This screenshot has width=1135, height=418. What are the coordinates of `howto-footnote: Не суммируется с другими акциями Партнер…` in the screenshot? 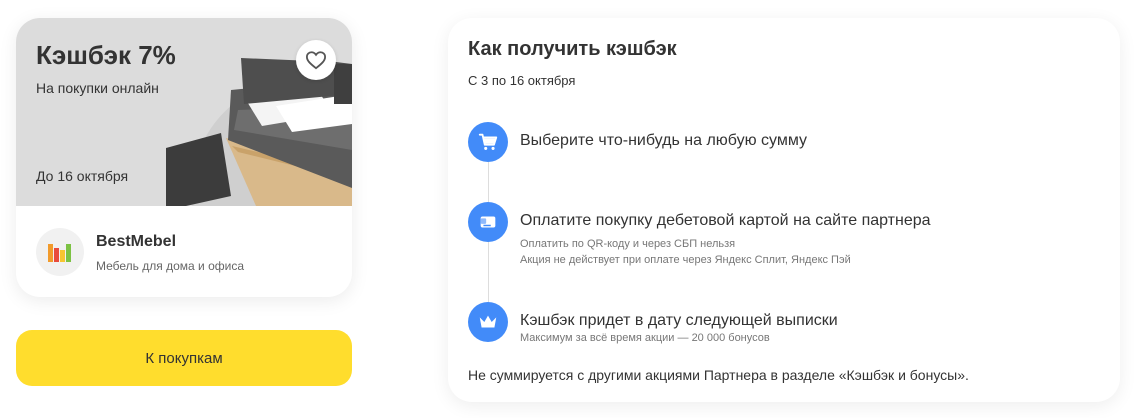 It's located at (718, 375).